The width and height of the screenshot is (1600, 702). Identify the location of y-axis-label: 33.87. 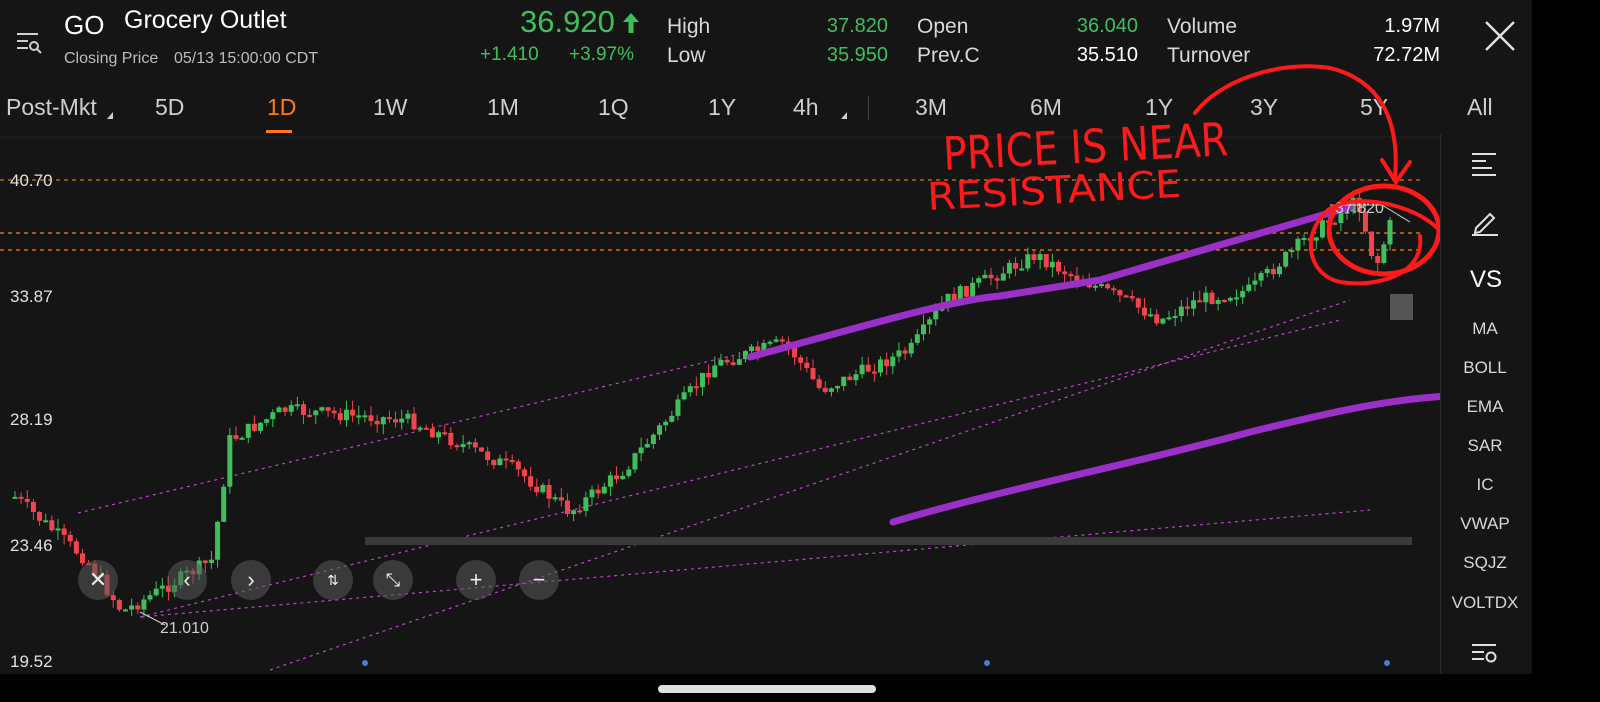
(31, 296).